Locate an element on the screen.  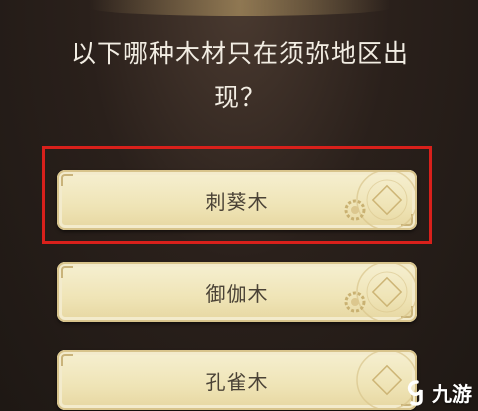
watermark-logo: 九游 is located at coordinates (439, 392).